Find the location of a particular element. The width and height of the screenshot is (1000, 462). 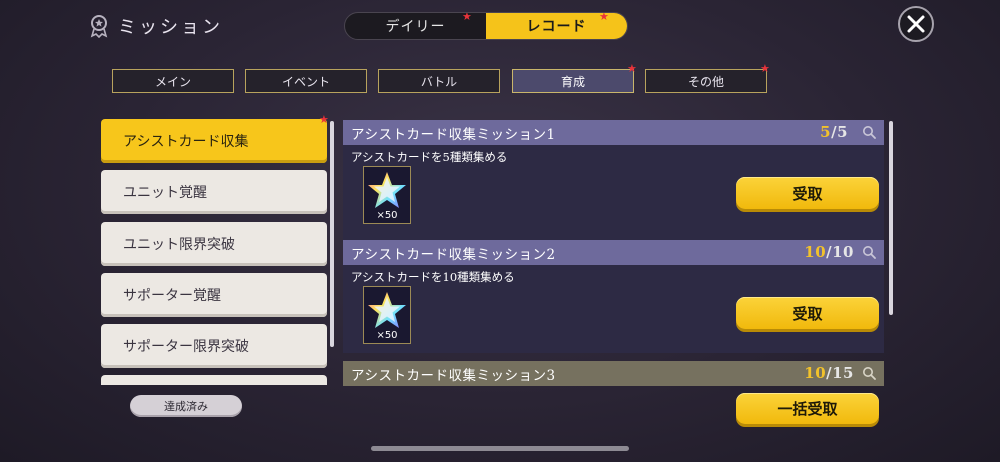

home-indicator is located at coordinates (500, 448).